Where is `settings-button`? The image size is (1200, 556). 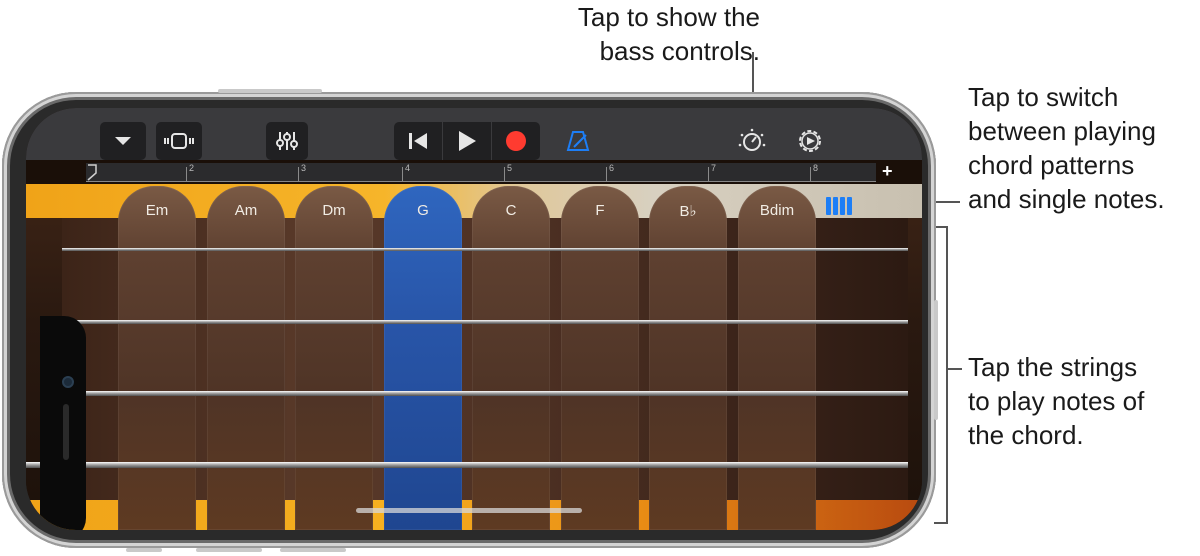 settings-button is located at coordinates (810, 141).